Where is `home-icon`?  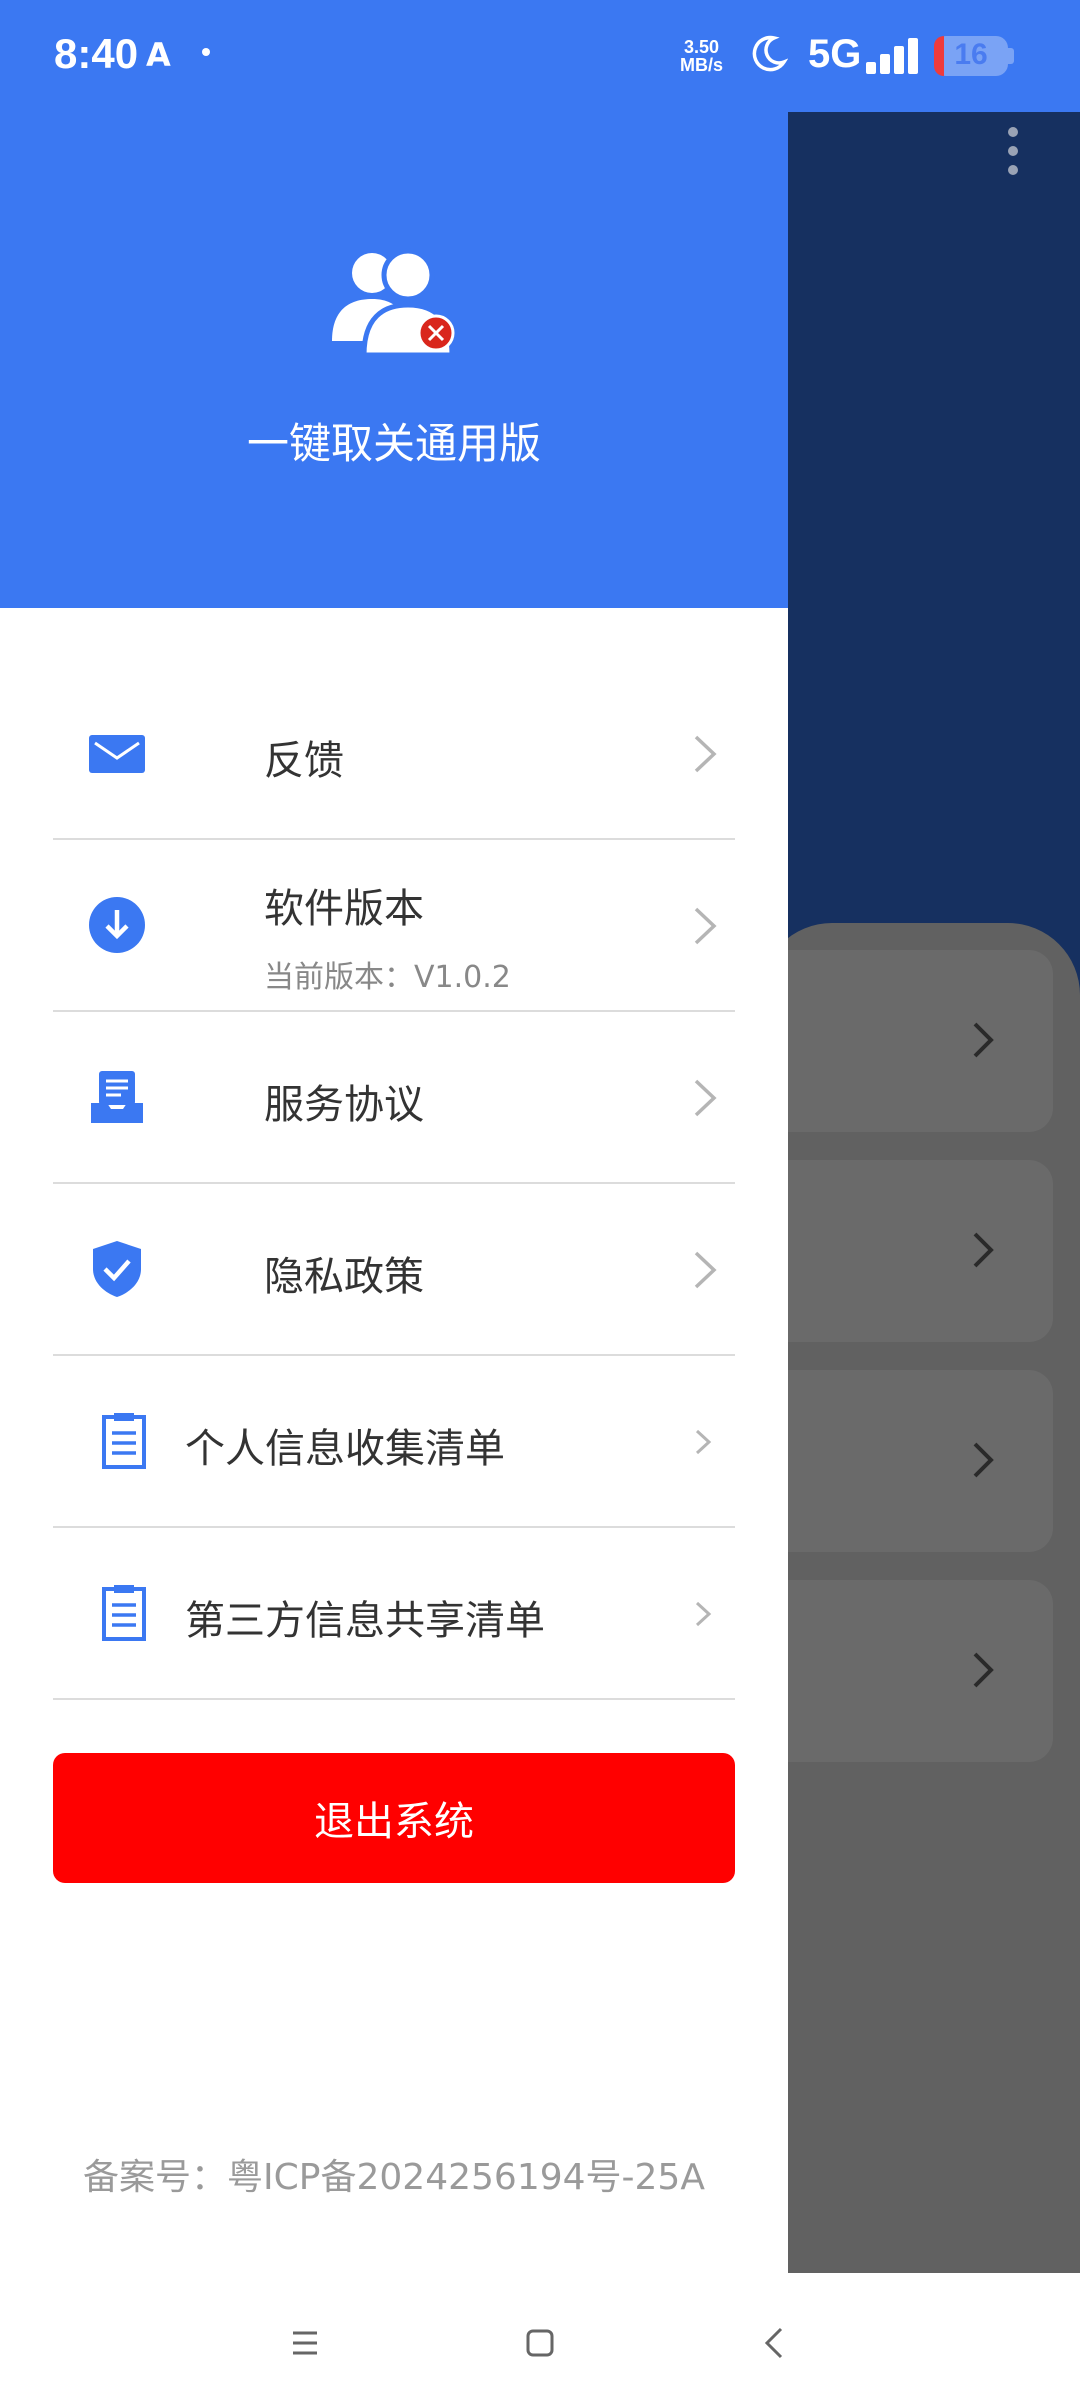 home-icon is located at coordinates (540, 2343).